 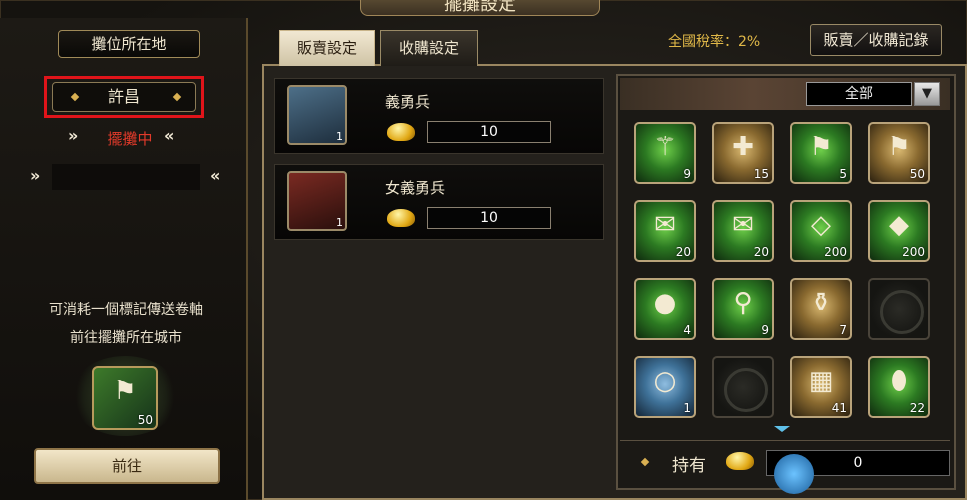 I want to click on listing-name: 女義勇兵, so click(x=415, y=188).